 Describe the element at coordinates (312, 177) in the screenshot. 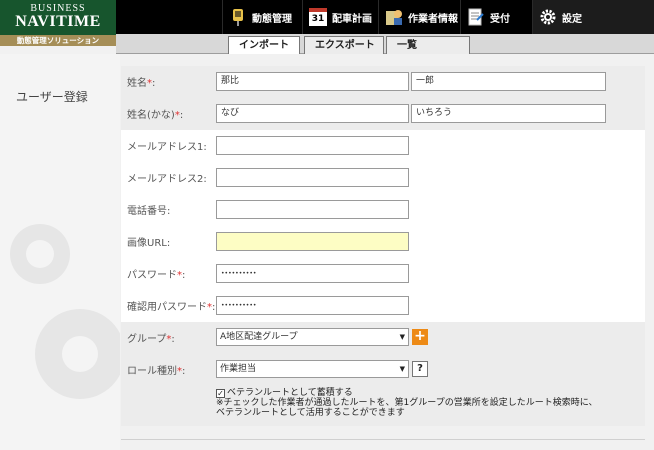

I see `email2-input` at that location.